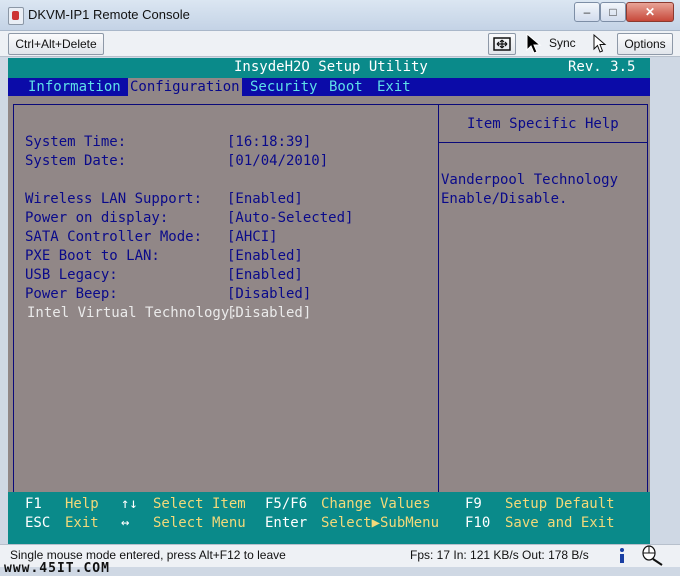 The width and height of the screenshot is (680, 576). Describe the element at coordinates (560, 504) in the screenshot. I see `key-f9-desc: Setup Default` at that location.